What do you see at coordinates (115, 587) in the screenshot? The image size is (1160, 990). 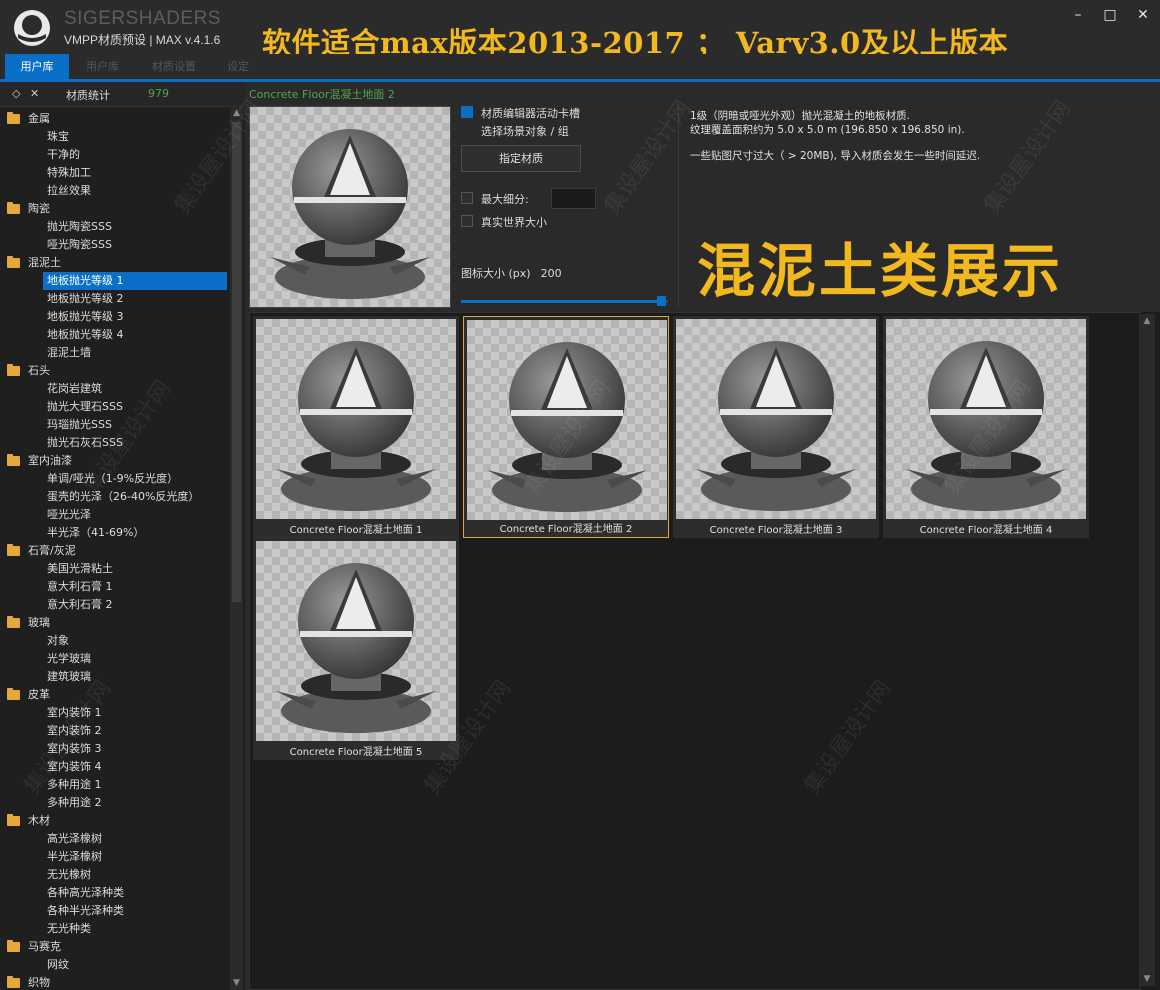 I see `tree-item: 意大利石膏 1` at bounding box center [115, 587].